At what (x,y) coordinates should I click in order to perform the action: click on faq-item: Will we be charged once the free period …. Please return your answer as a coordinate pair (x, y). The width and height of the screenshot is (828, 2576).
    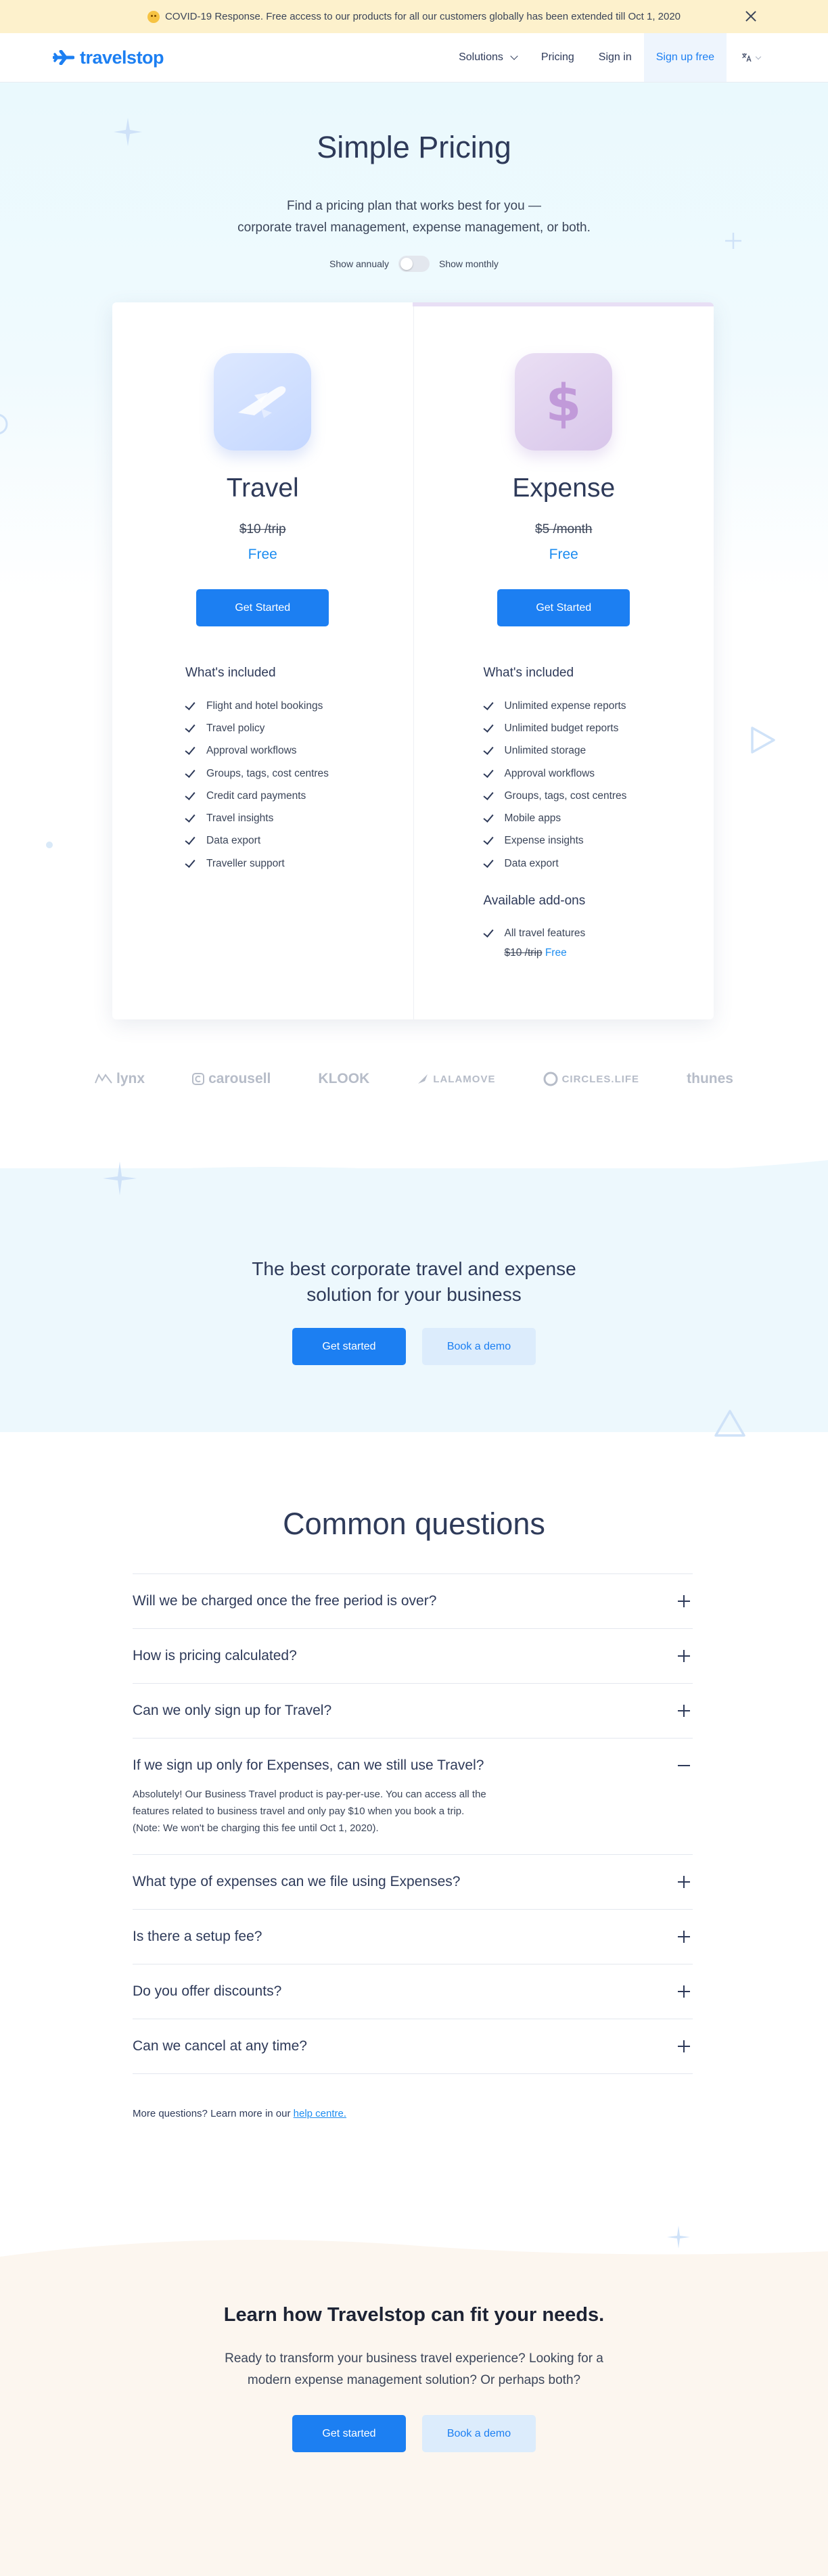
    Looking at the image, I should click on (413, 1601).